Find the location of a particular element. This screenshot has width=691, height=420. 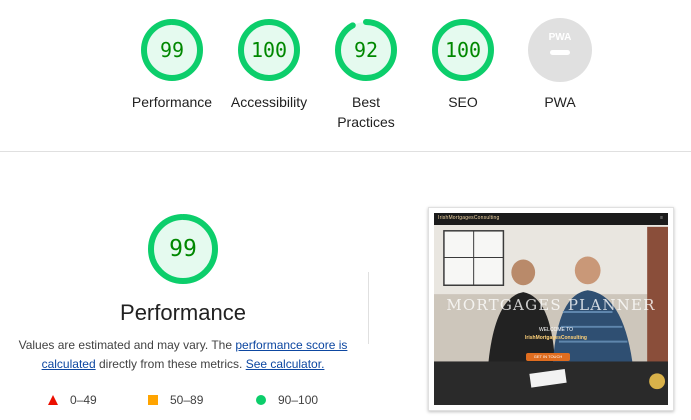

pwa-badge-icon: PWA is located at coordinates (560, 50).